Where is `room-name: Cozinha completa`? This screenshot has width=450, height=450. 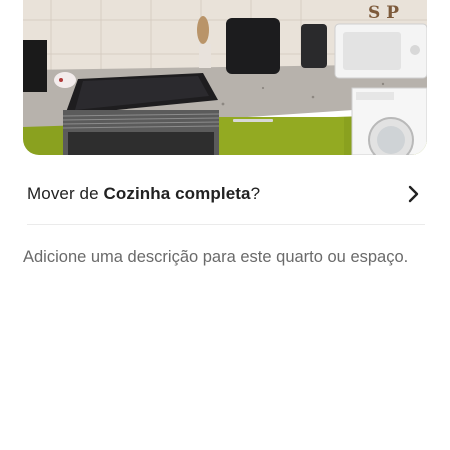 room-name: Cozinha completa is located at coordinates (177, 193).